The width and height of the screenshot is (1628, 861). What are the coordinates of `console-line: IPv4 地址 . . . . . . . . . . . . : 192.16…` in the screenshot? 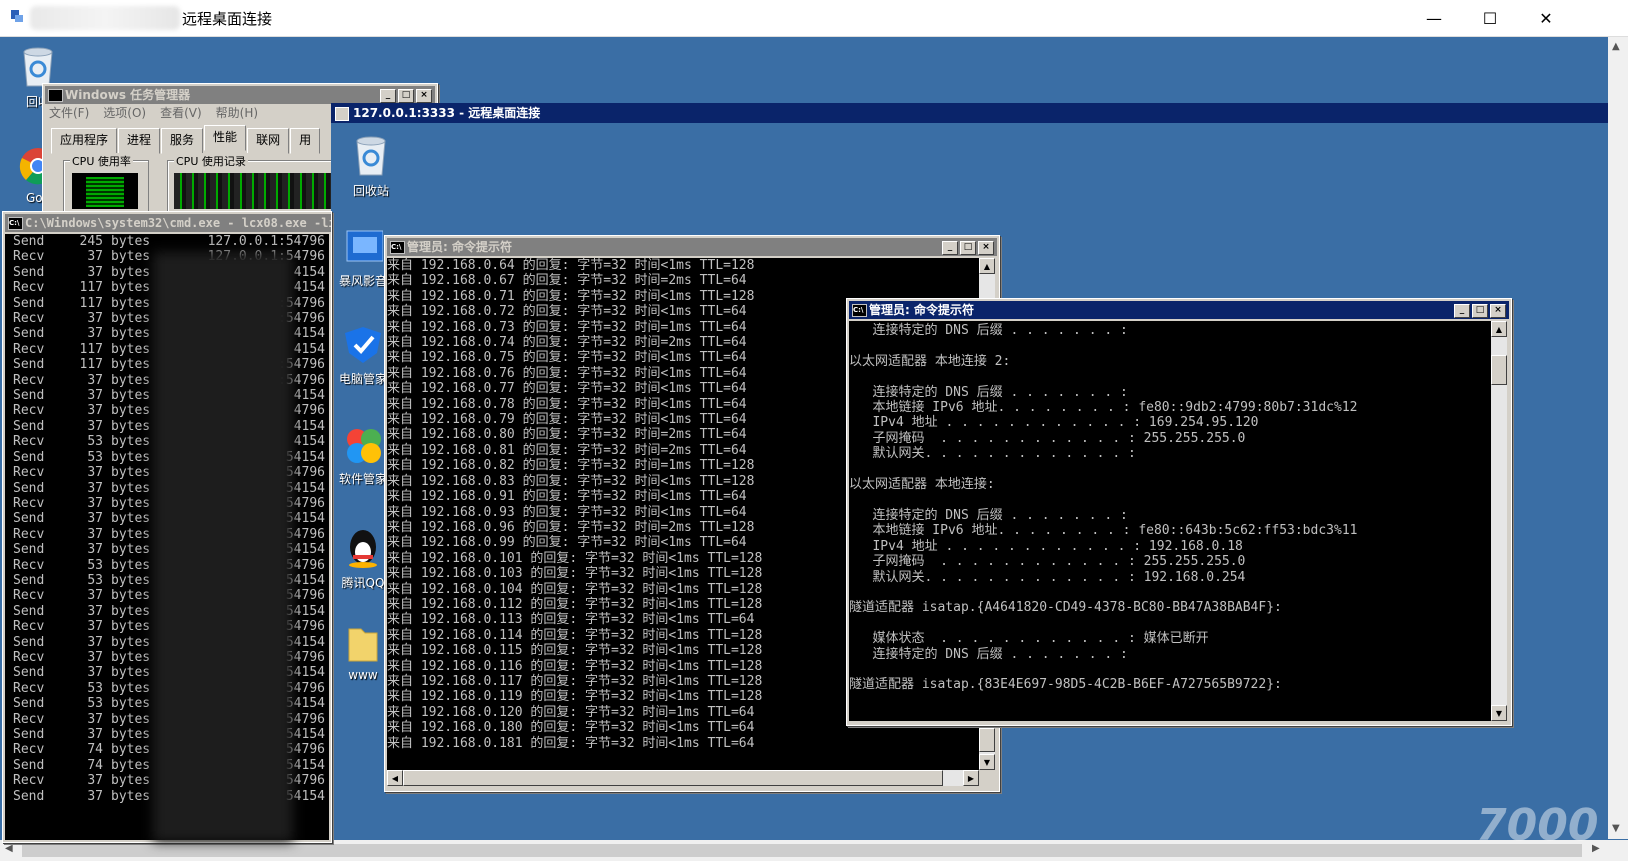 It's located at (1046, 546).